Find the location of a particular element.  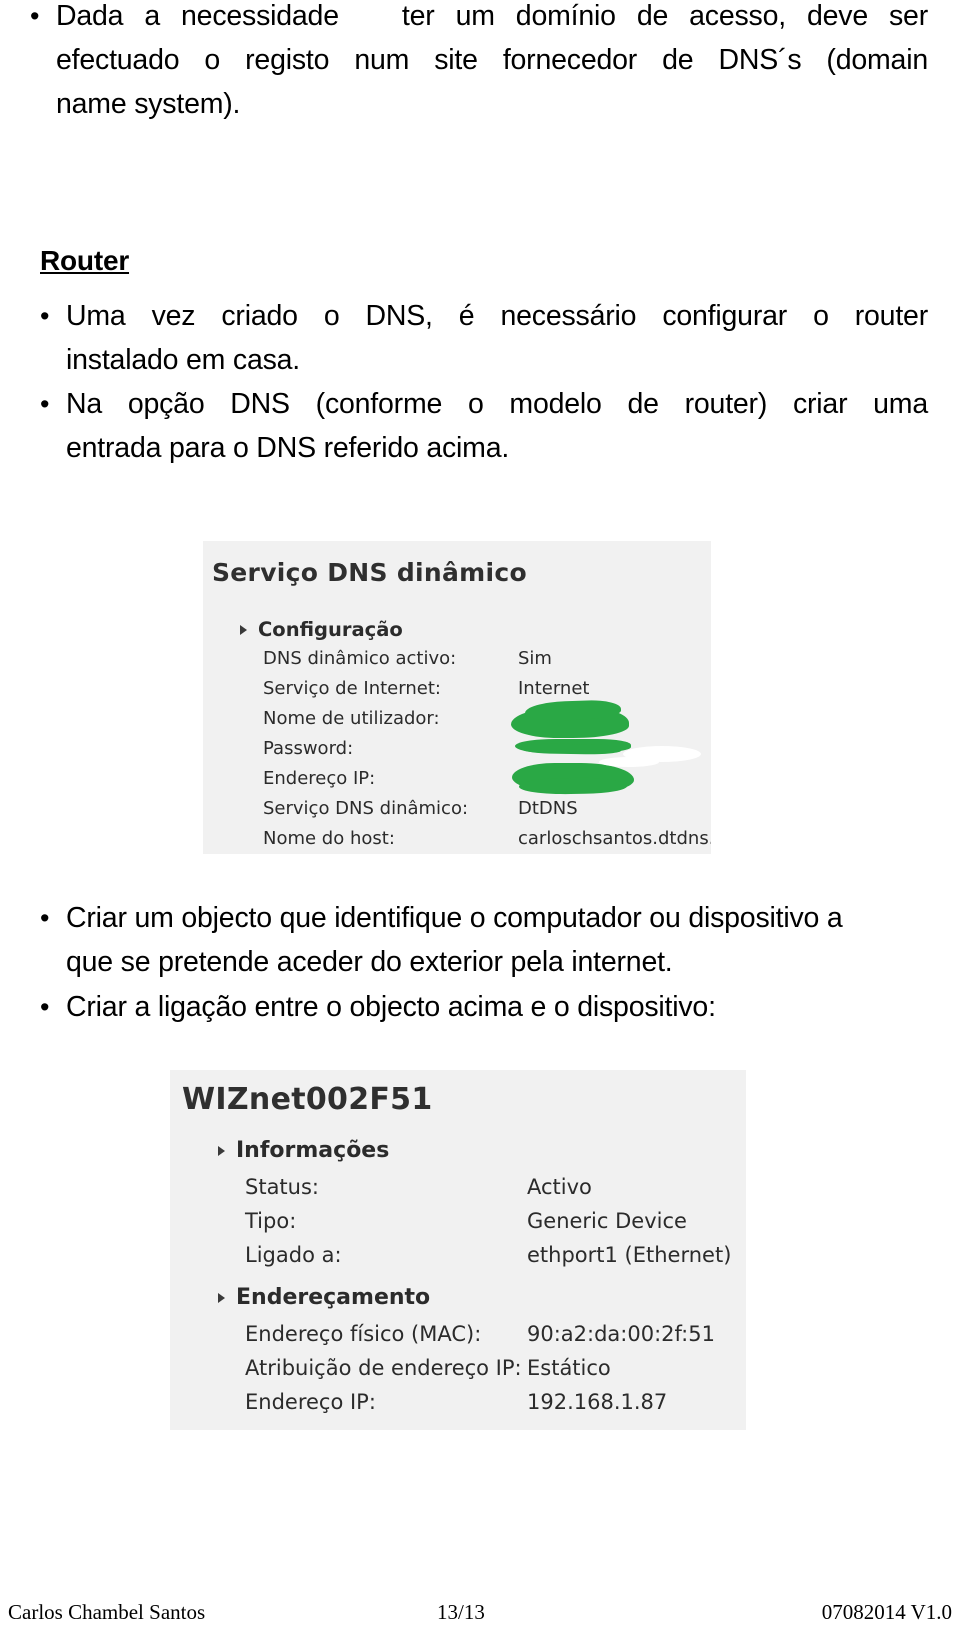

dns-row-password: Password: is located at coordinates (390, 748).